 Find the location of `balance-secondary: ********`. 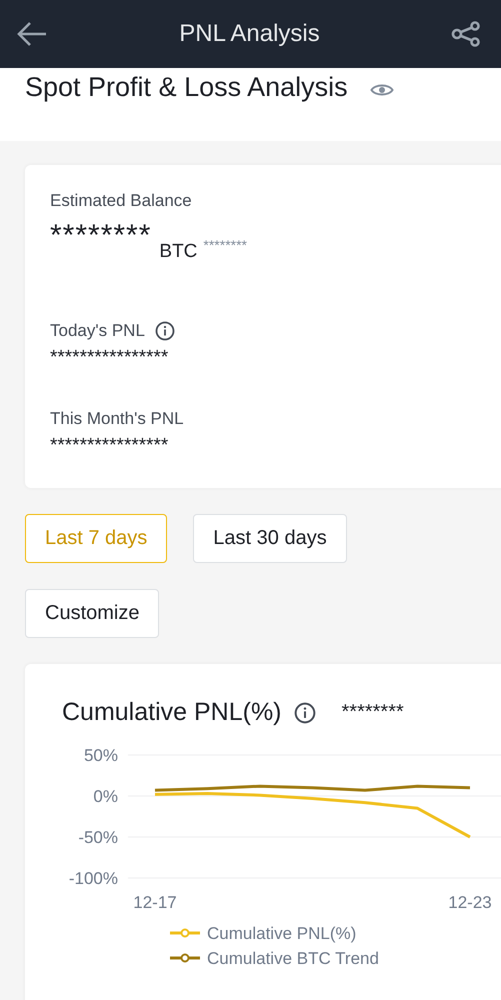

balance-secondary: ******** is located at coordinates (225, 245).